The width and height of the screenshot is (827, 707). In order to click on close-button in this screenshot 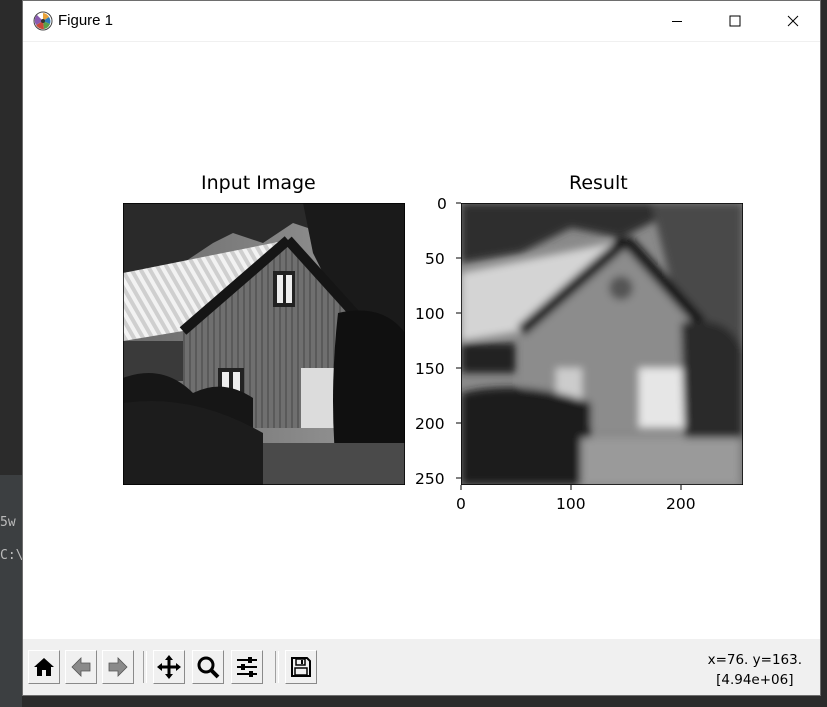, I will do `click(793, 21)`.